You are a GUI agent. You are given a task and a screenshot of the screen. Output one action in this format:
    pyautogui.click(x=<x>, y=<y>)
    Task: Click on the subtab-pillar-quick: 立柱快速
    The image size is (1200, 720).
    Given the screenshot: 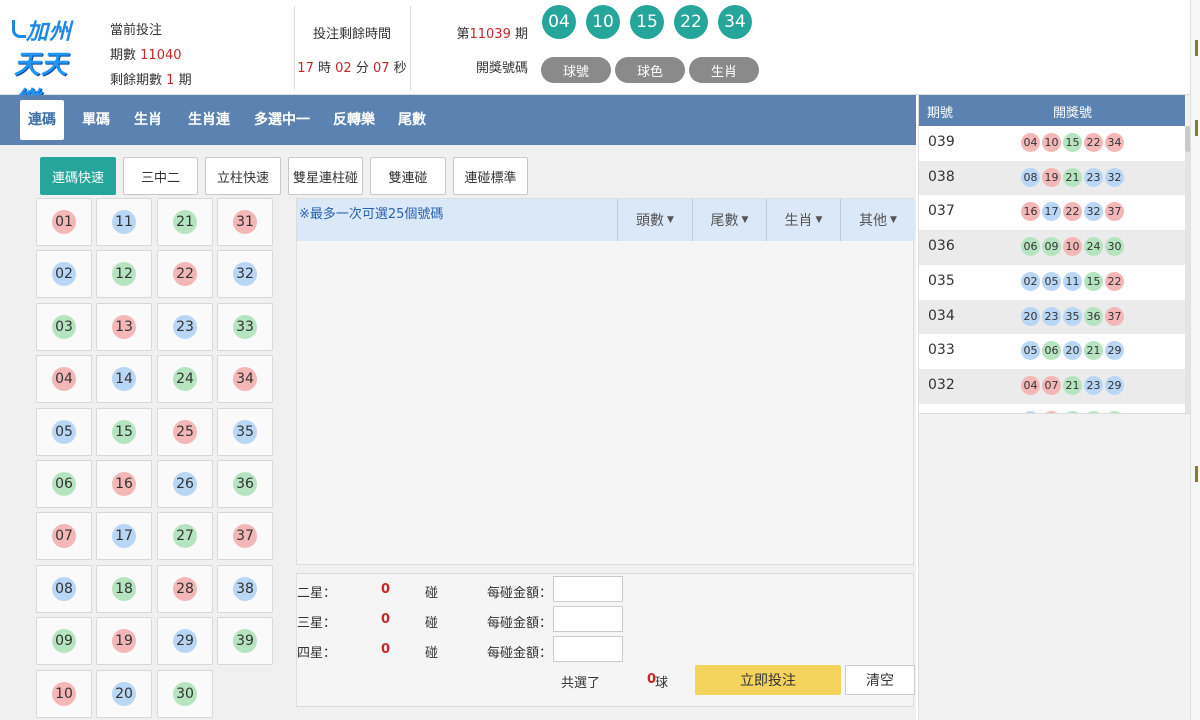 What is the action you would take?
    pyautogui.click(x=243, y=176)
    